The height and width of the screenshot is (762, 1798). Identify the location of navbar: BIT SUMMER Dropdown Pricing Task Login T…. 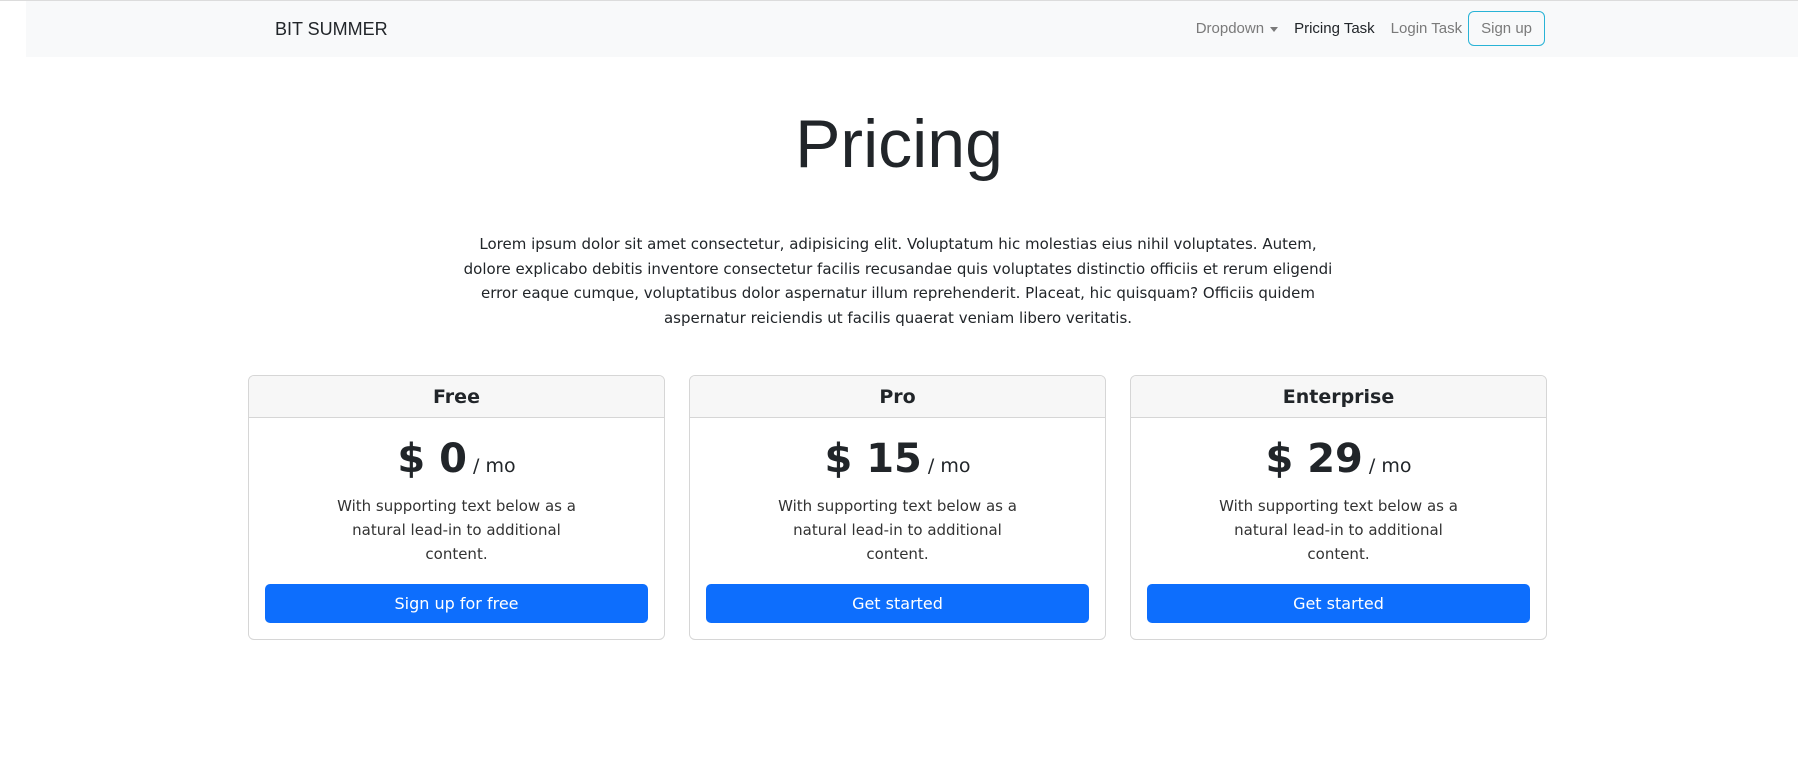
(912, 29).